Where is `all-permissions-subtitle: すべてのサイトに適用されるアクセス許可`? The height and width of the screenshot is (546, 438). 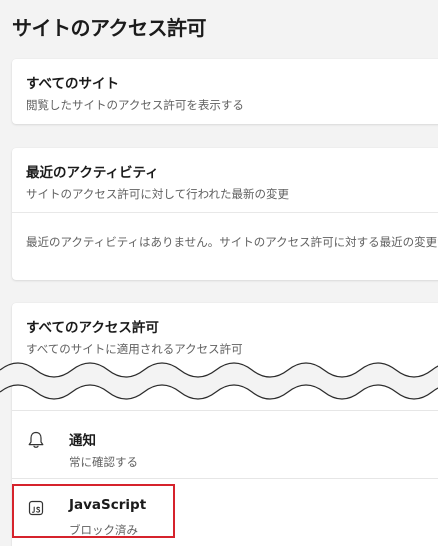 all-permissions-subtitle: すべてのサイトに適用されるアクセス許可 is located at coordinates (134, 349).